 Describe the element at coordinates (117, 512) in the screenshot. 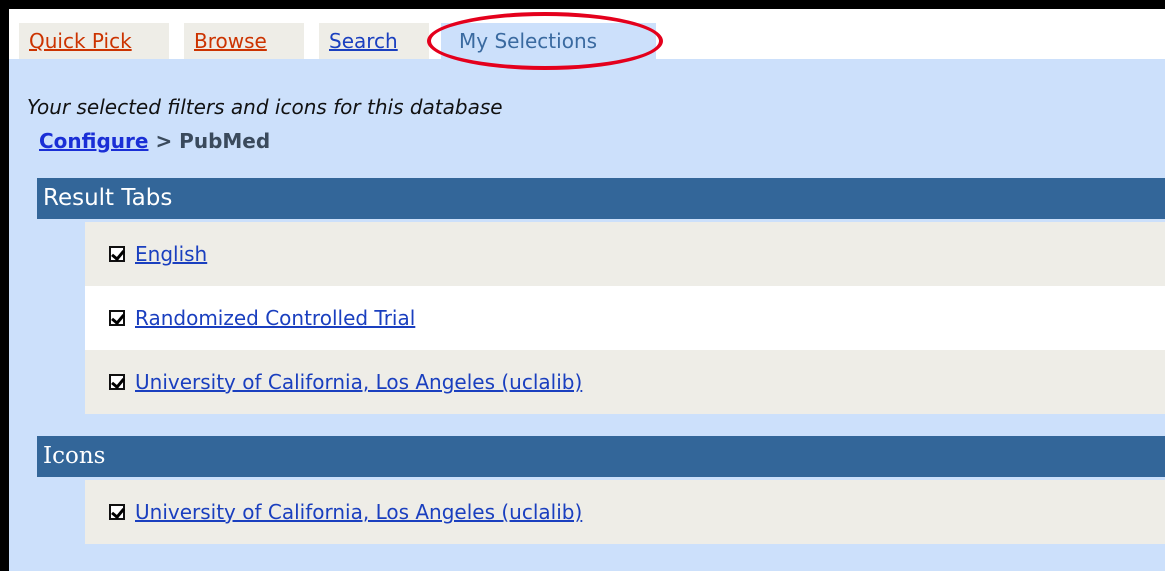

I see `checkbox-ucla-icon` at that location.